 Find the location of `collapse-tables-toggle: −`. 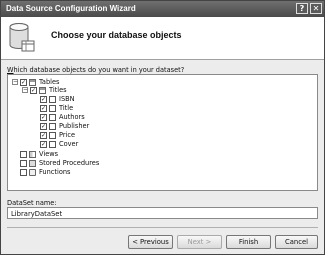

collapse-tables-toggle: − is located at coordinates (15, 82).